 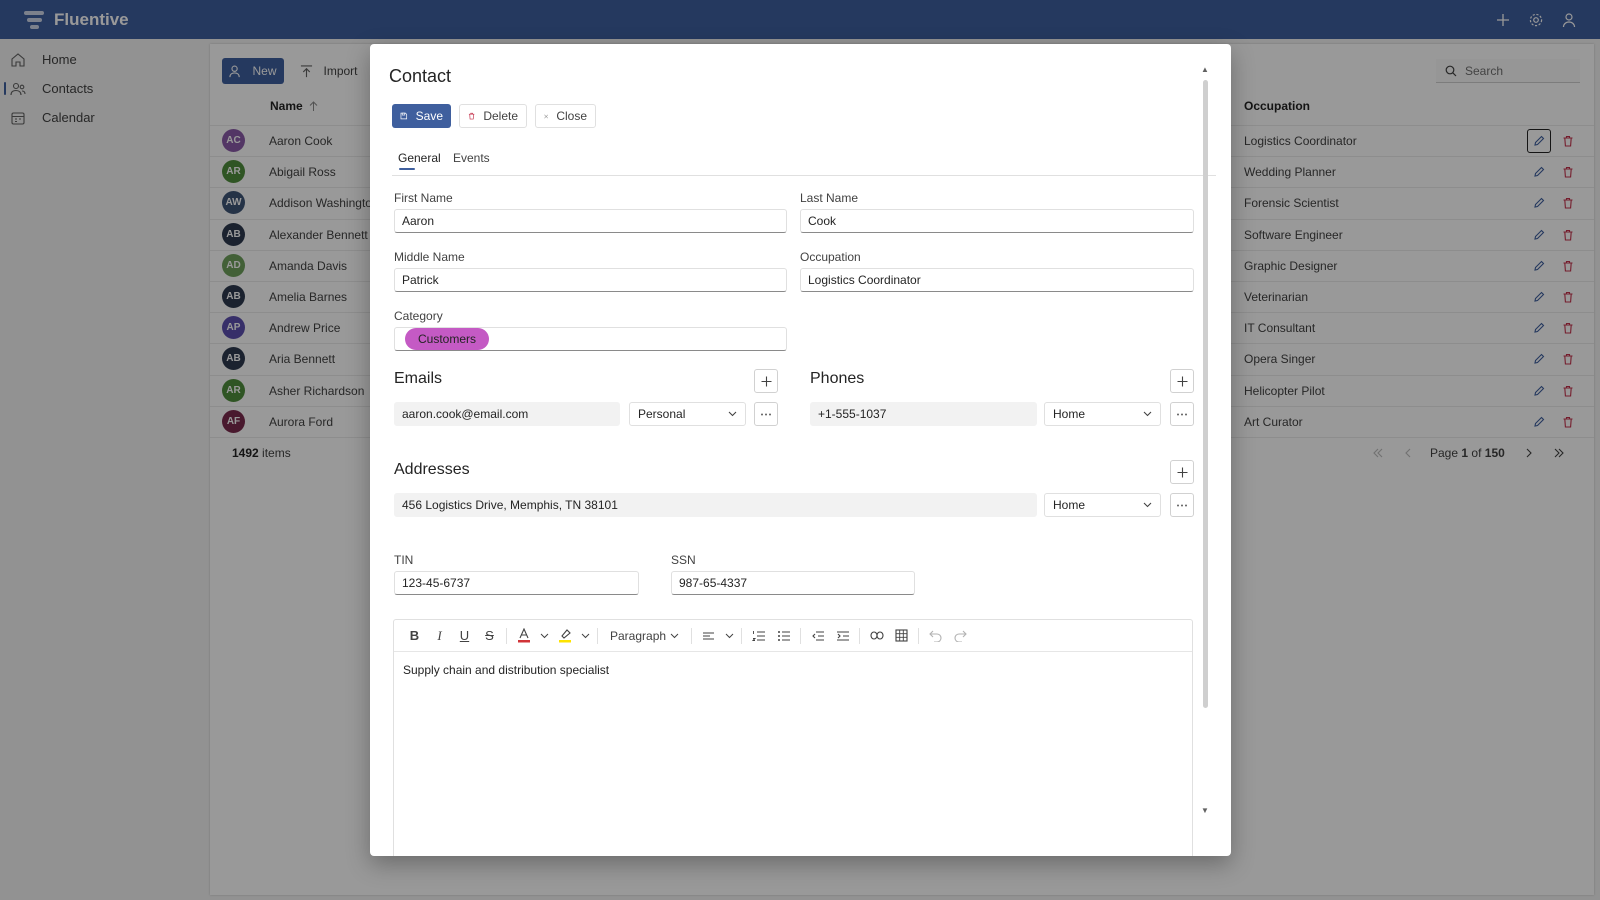 I want to click on trash-icon, so click(x=471, y=116).